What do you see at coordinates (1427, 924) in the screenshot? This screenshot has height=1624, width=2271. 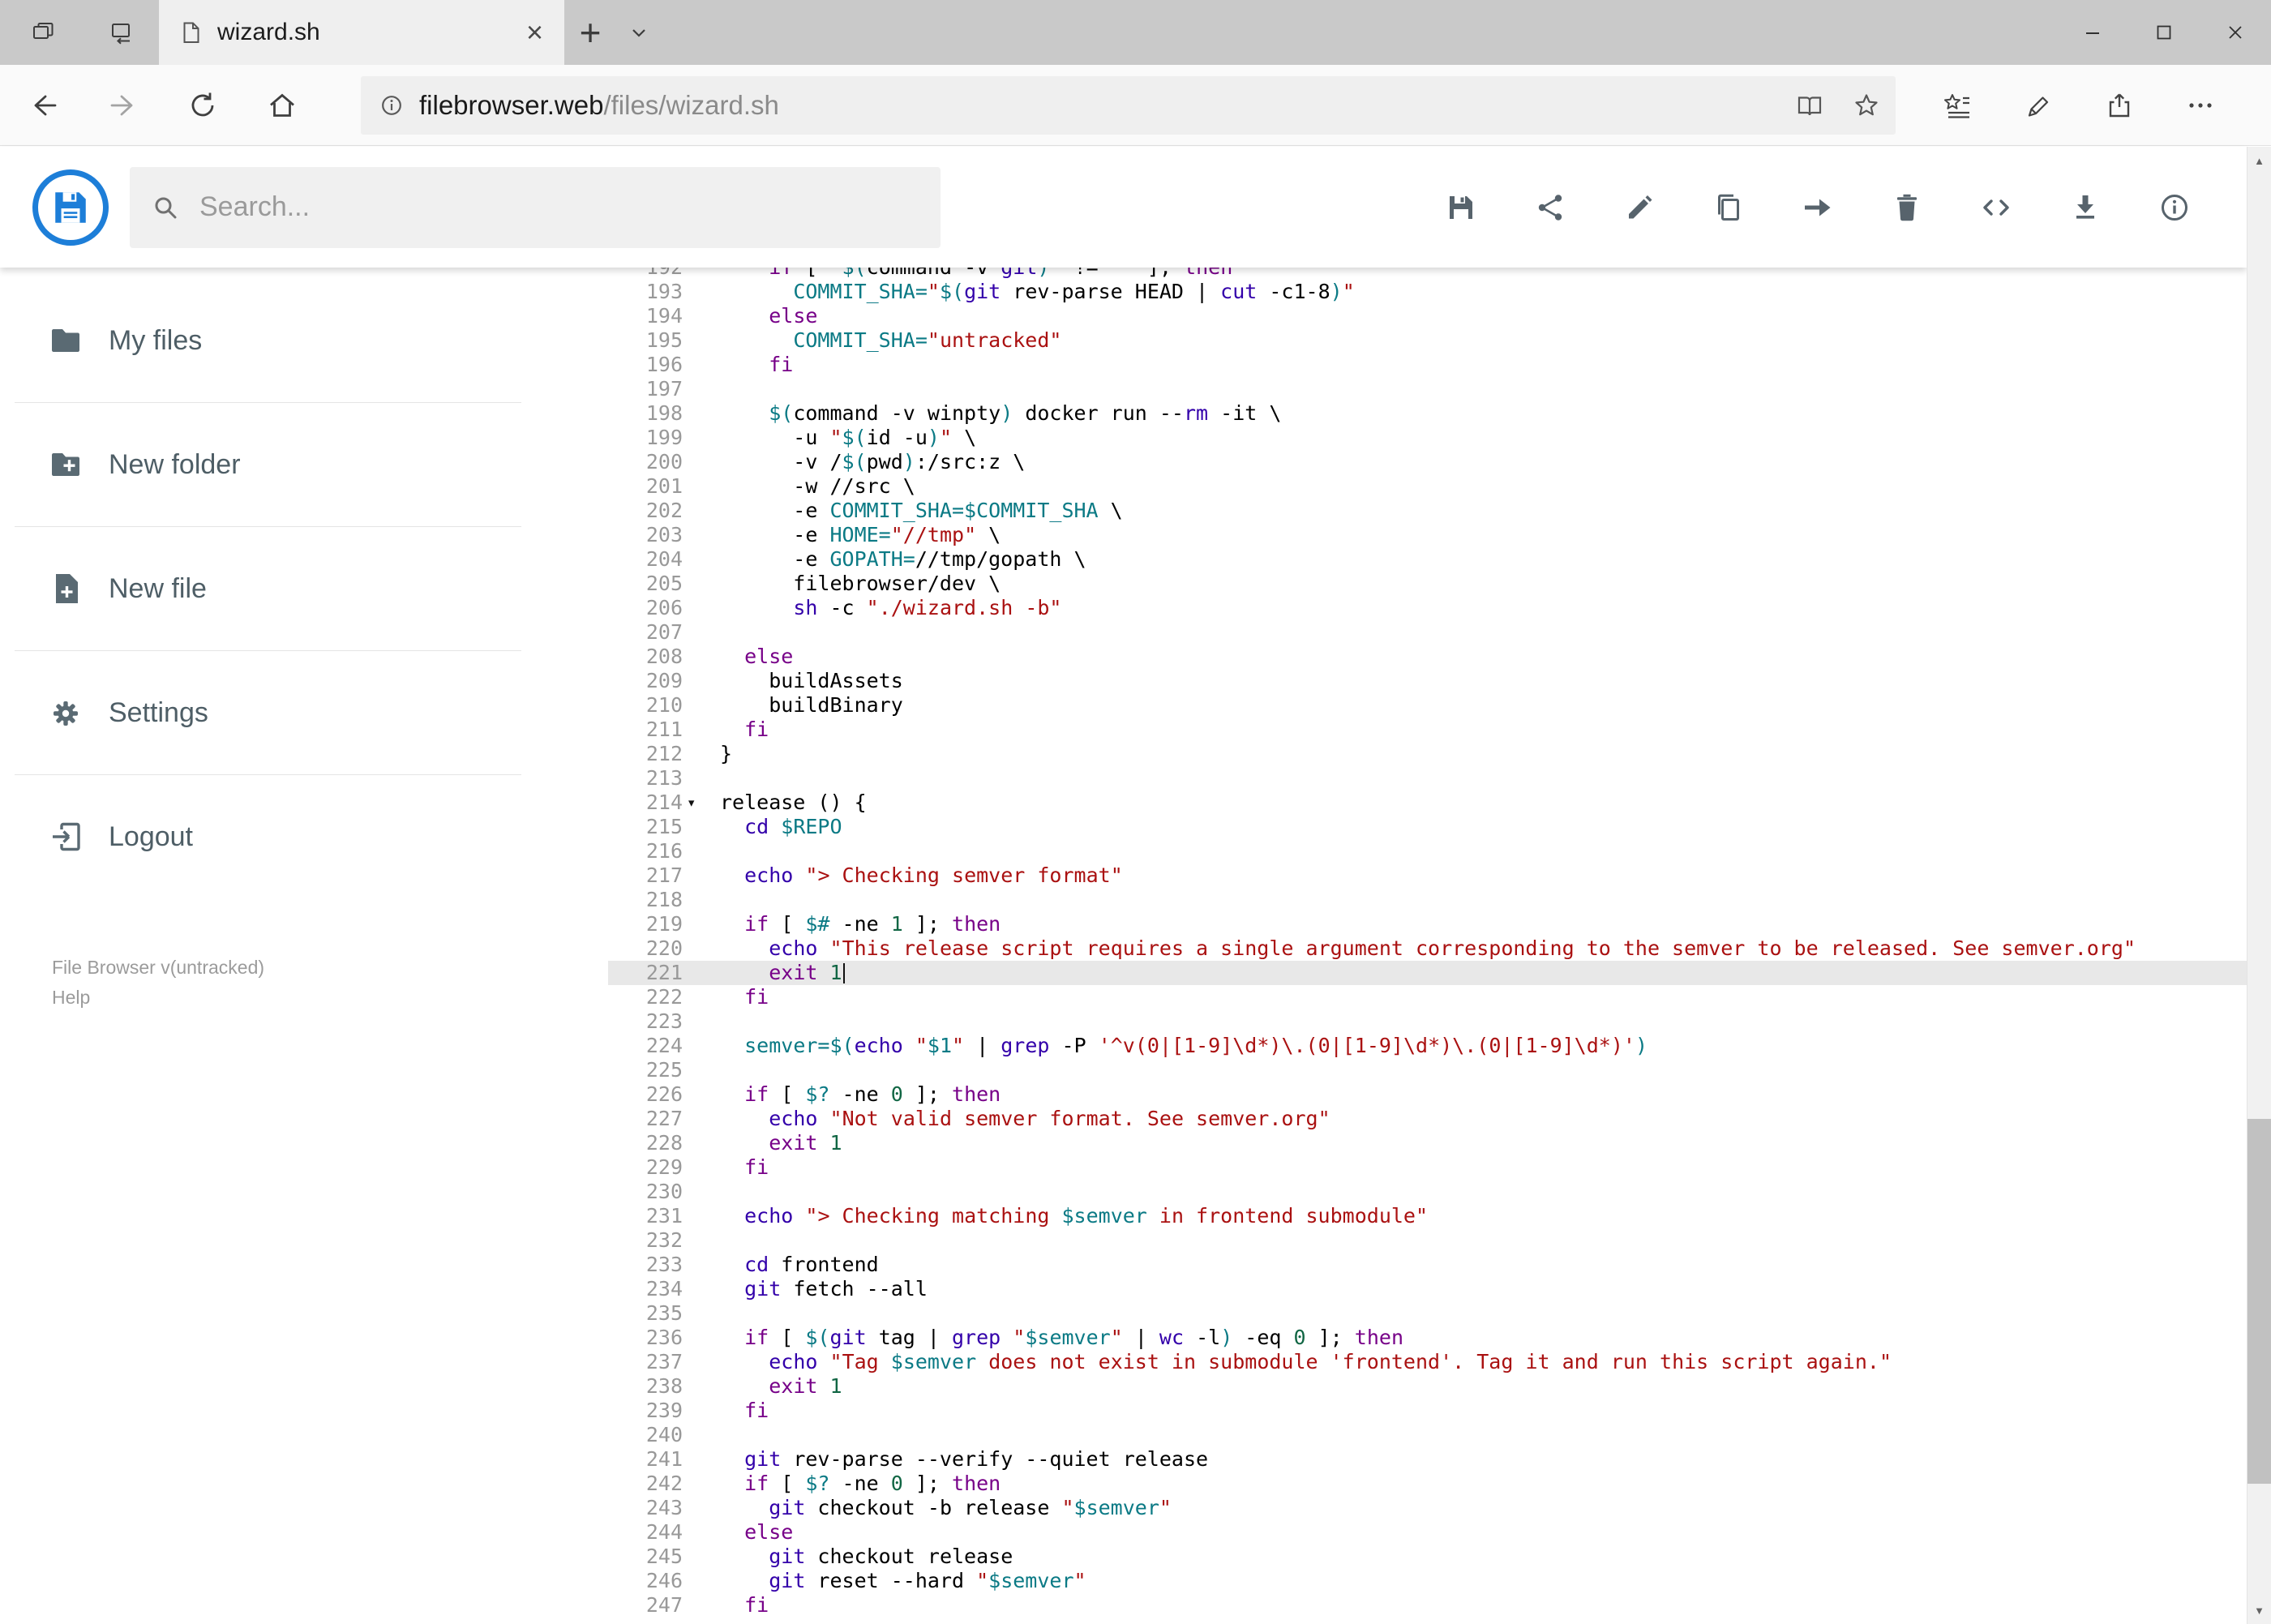 I see `code-line-219: 219 if [ $# -ne 1 ]; then` at bounding box center [1427, 924].